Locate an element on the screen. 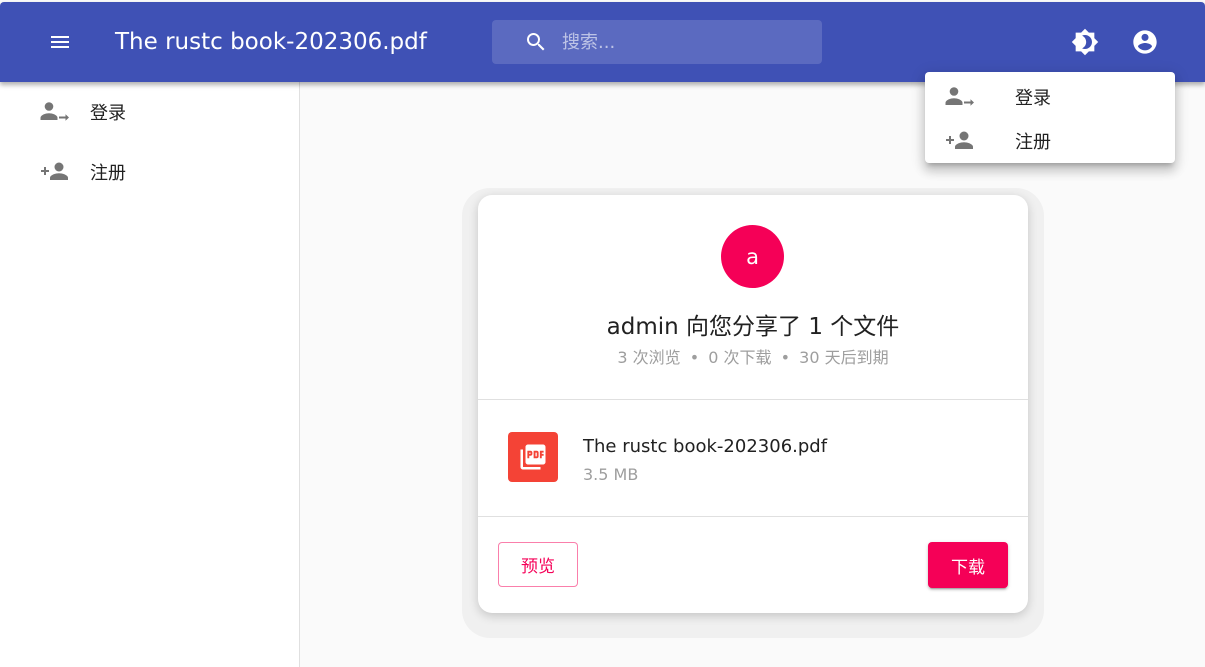 The width and height of the screenshot is (1205, 667). theme-toggle-button is located at coordinates (1085, 42).